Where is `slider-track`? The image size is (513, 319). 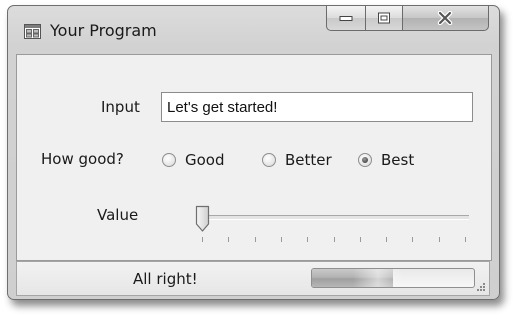 slider-track is located at coordinates (335, 217).